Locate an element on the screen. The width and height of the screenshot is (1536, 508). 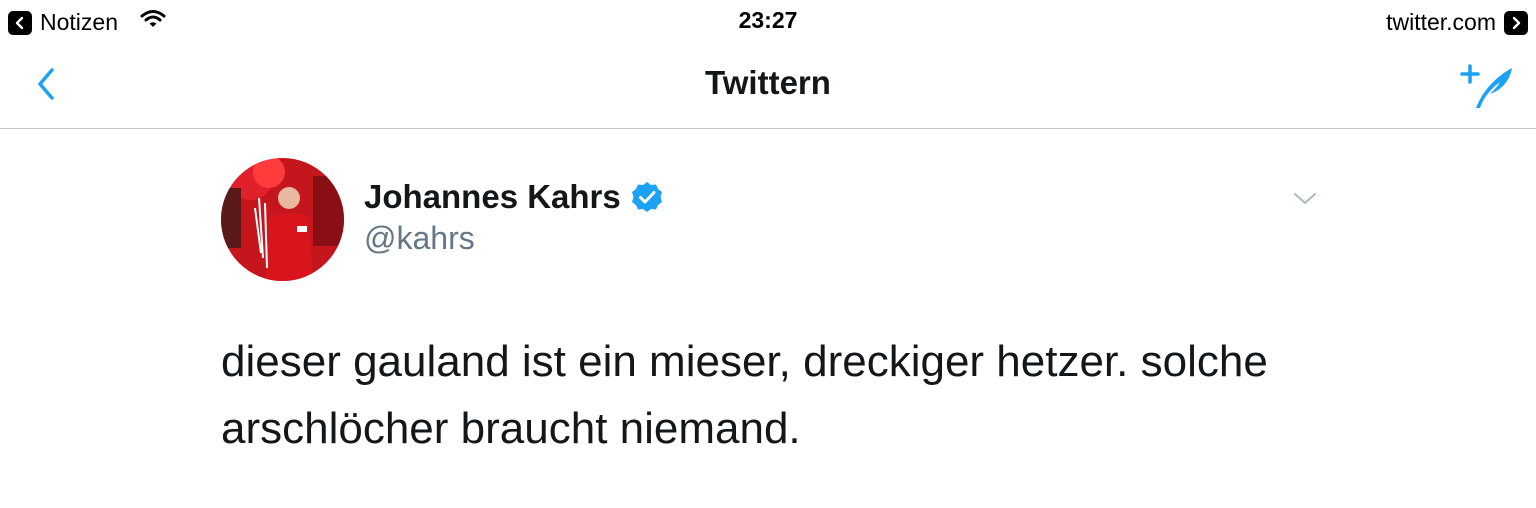
avatar-image is located at coordinates (282, 219).